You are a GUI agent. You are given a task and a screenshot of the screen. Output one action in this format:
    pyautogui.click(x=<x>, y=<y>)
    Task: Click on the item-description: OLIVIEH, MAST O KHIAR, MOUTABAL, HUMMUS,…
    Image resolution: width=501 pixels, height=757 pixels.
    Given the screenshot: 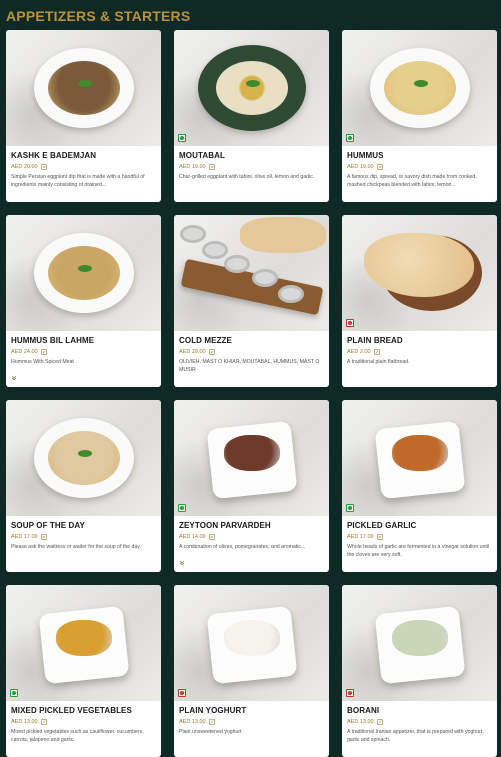 What is the action you would take?
    pyautogui.click(x=249, y=366)
    